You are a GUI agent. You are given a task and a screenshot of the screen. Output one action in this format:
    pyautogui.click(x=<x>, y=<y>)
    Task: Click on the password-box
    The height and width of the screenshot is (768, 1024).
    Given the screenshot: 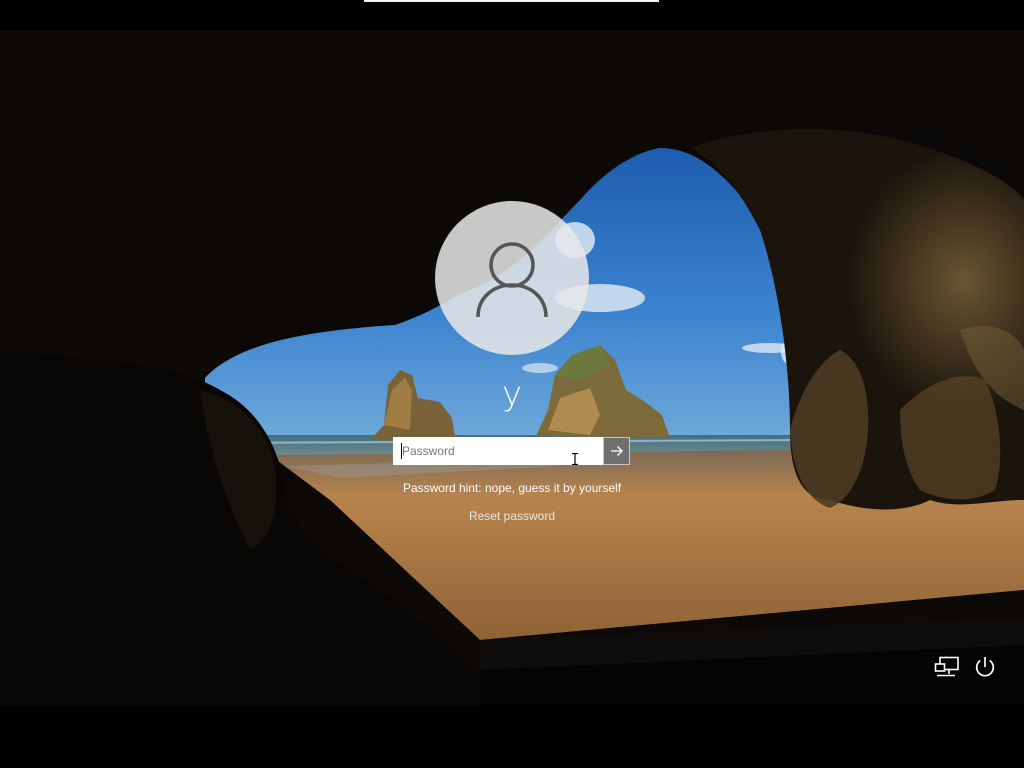 What is the action you would take?
    pyautogui.click(x=511, y=451)
    